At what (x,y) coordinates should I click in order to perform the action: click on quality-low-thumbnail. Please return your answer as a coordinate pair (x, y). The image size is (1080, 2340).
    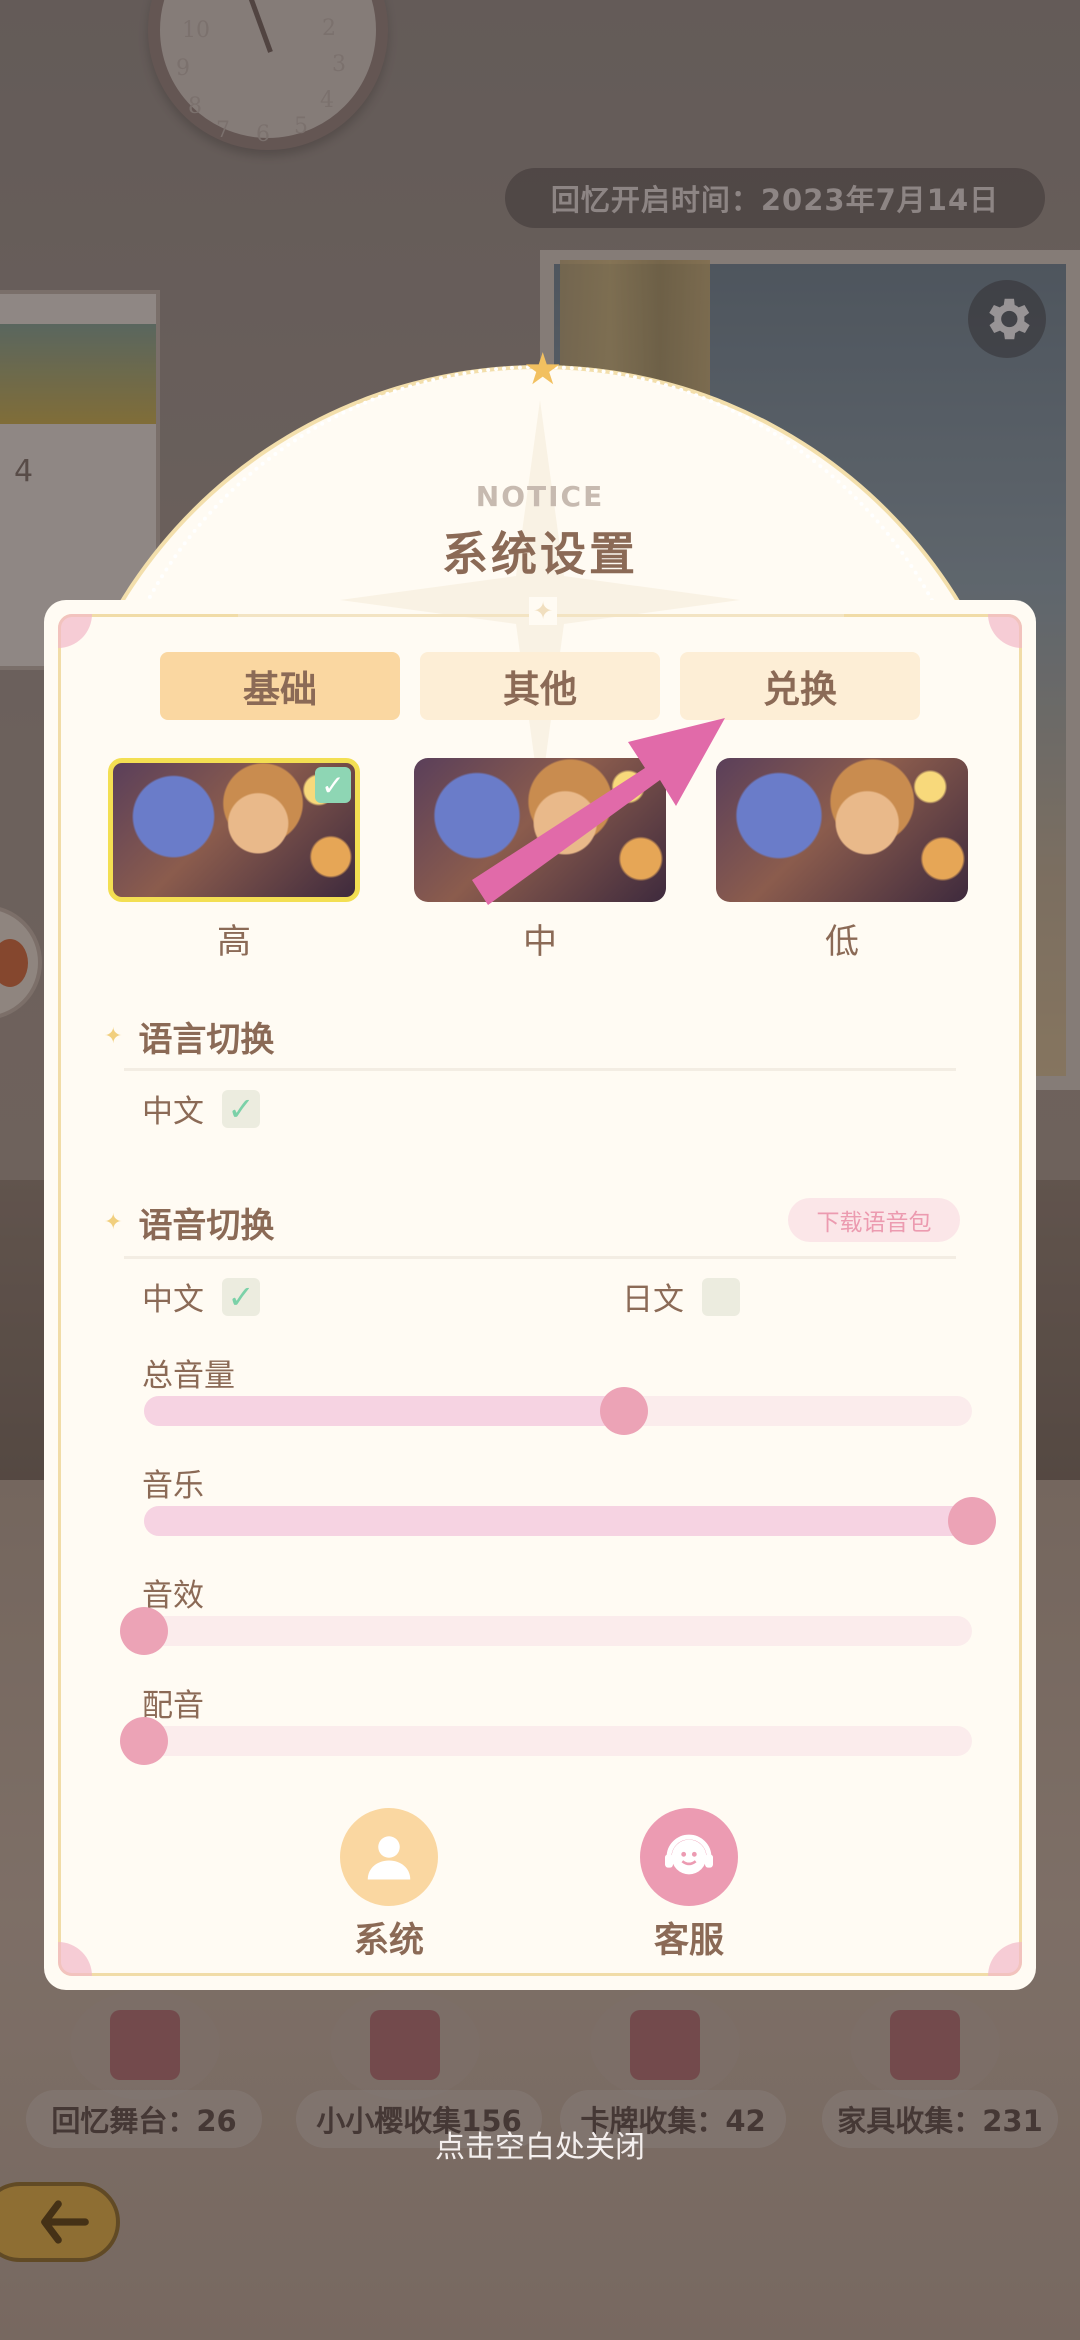
    Looking at the image, I should click on (842, 830).